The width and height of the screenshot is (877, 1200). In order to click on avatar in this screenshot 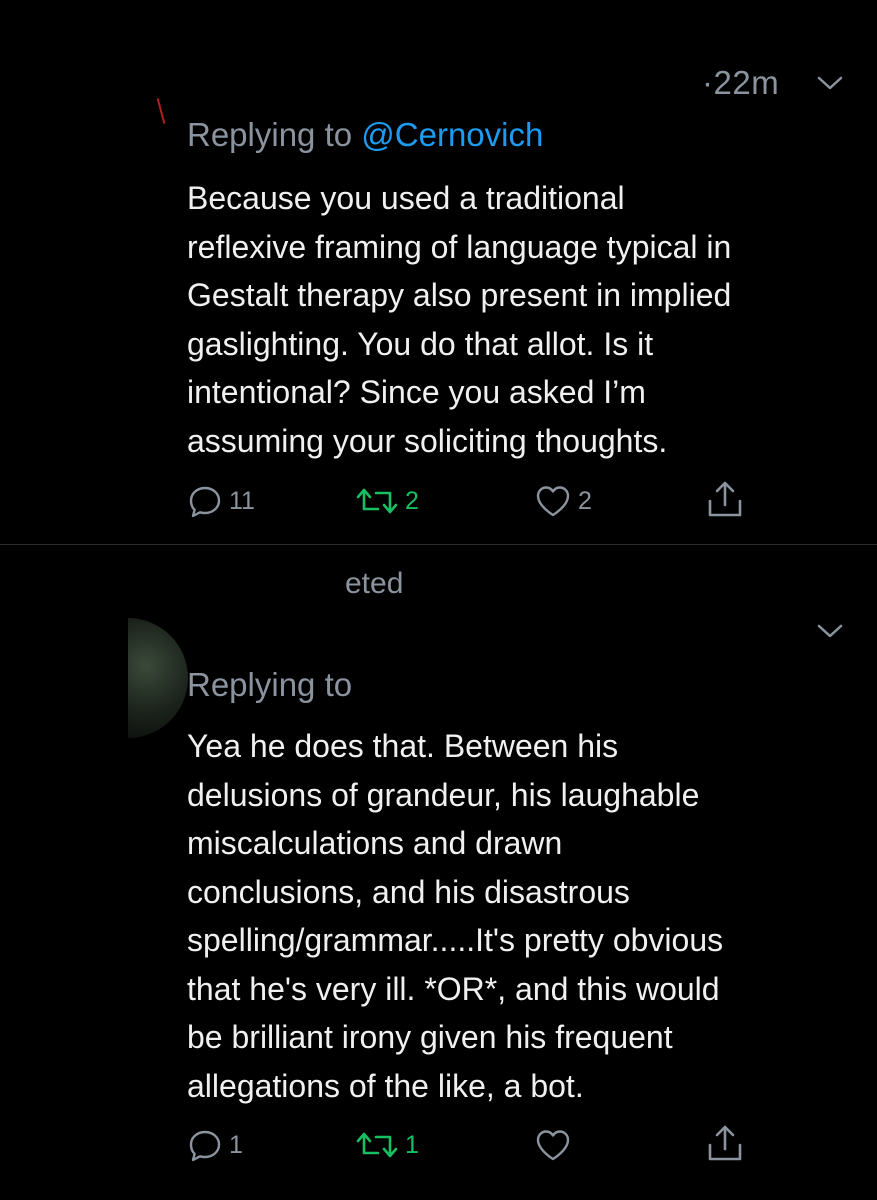, I will do `click(158, 678)`.